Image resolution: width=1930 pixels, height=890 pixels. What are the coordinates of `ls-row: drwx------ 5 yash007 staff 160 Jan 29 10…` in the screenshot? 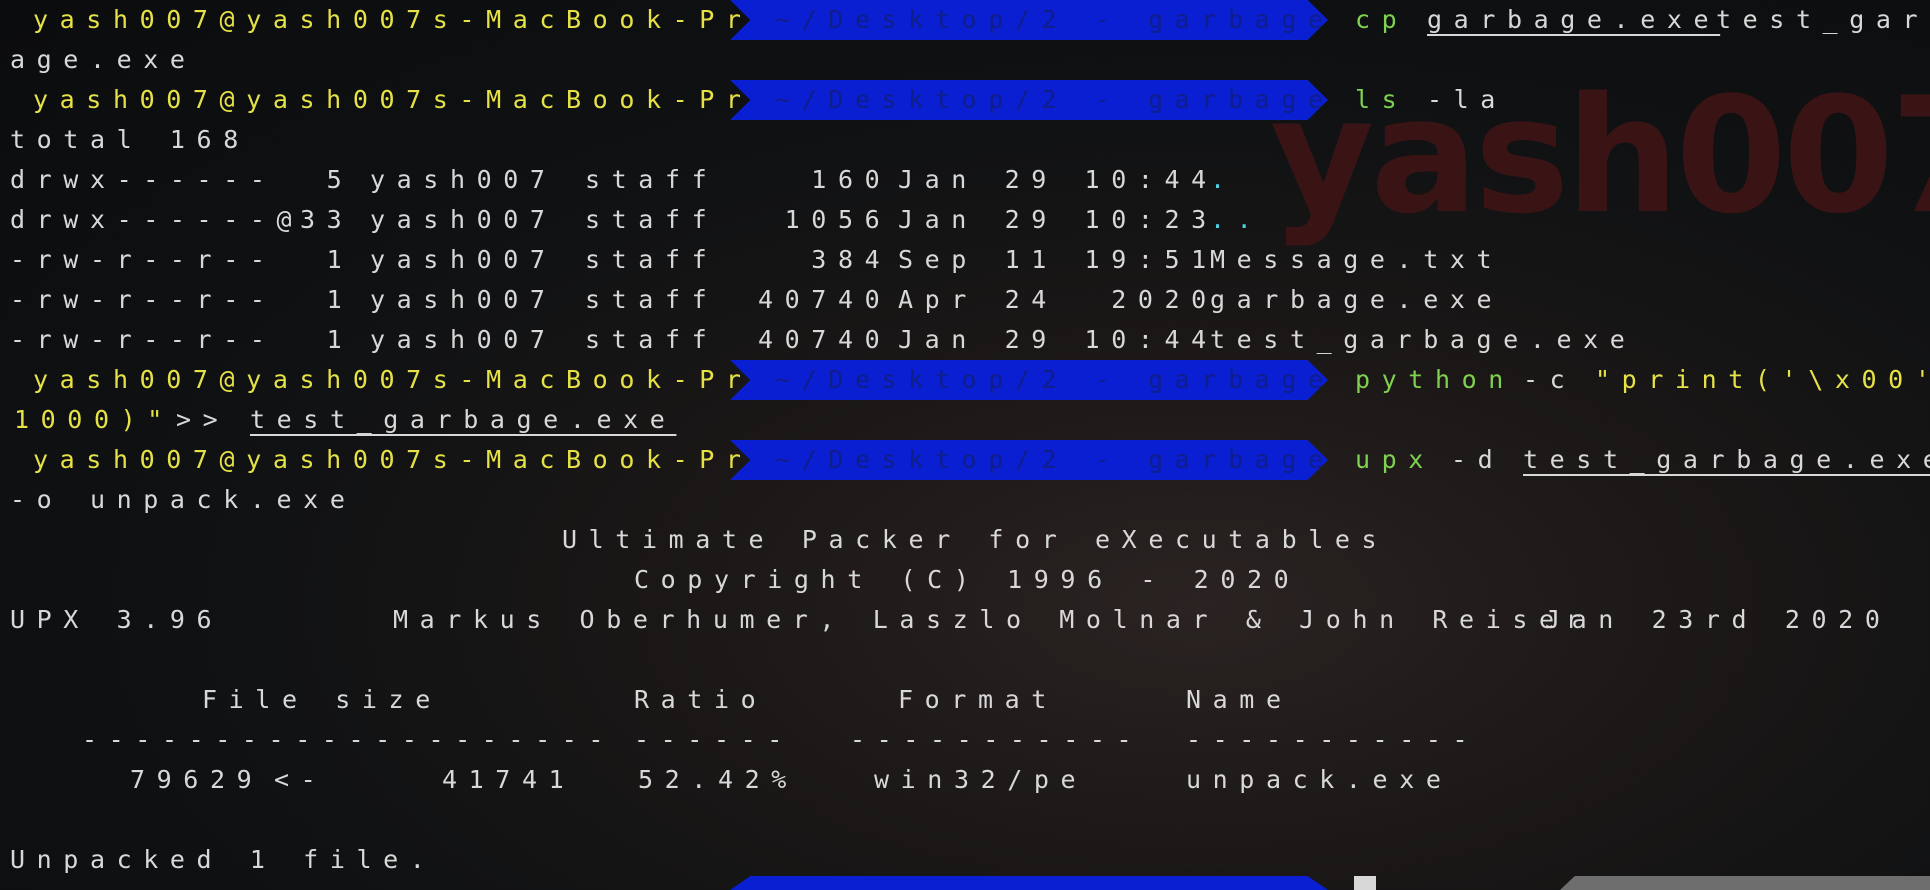 It's located at (965, 180).